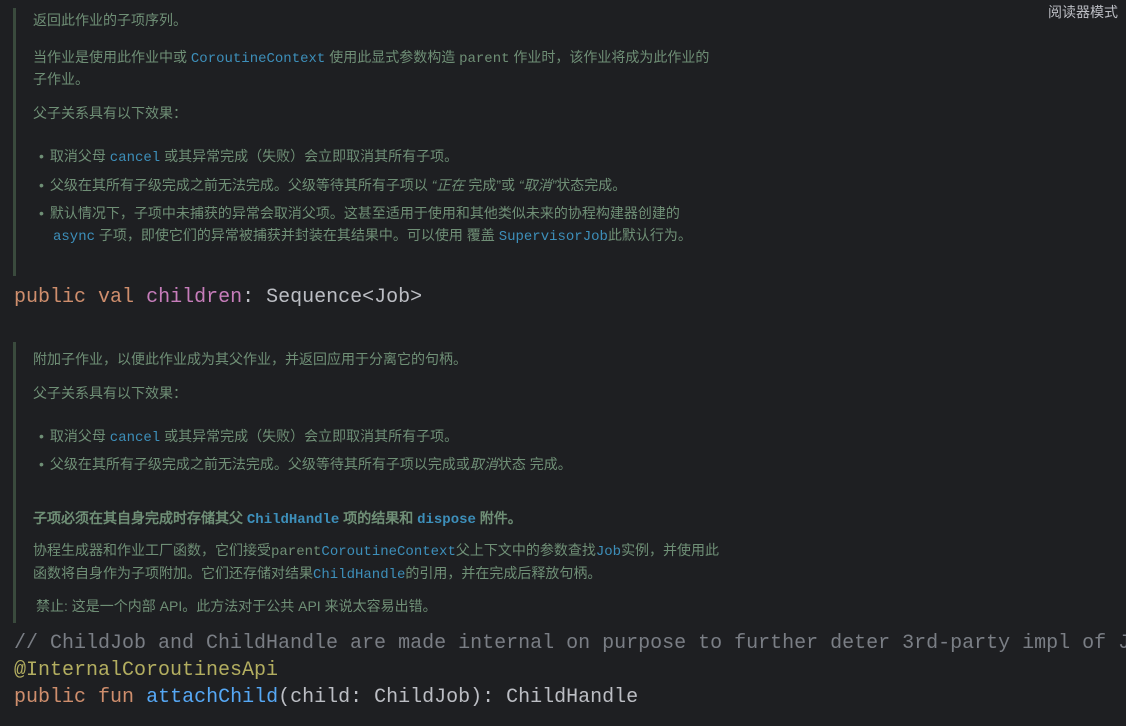 This screenshot has width=1126, height=726. What do you see at coordinates (236, 606) in the screenshot?
I see `deprecation-note: 禁止: 这是一个内部 API。此方法对于公共 API 来说太容易出错。` at bounding box center [236, 606].